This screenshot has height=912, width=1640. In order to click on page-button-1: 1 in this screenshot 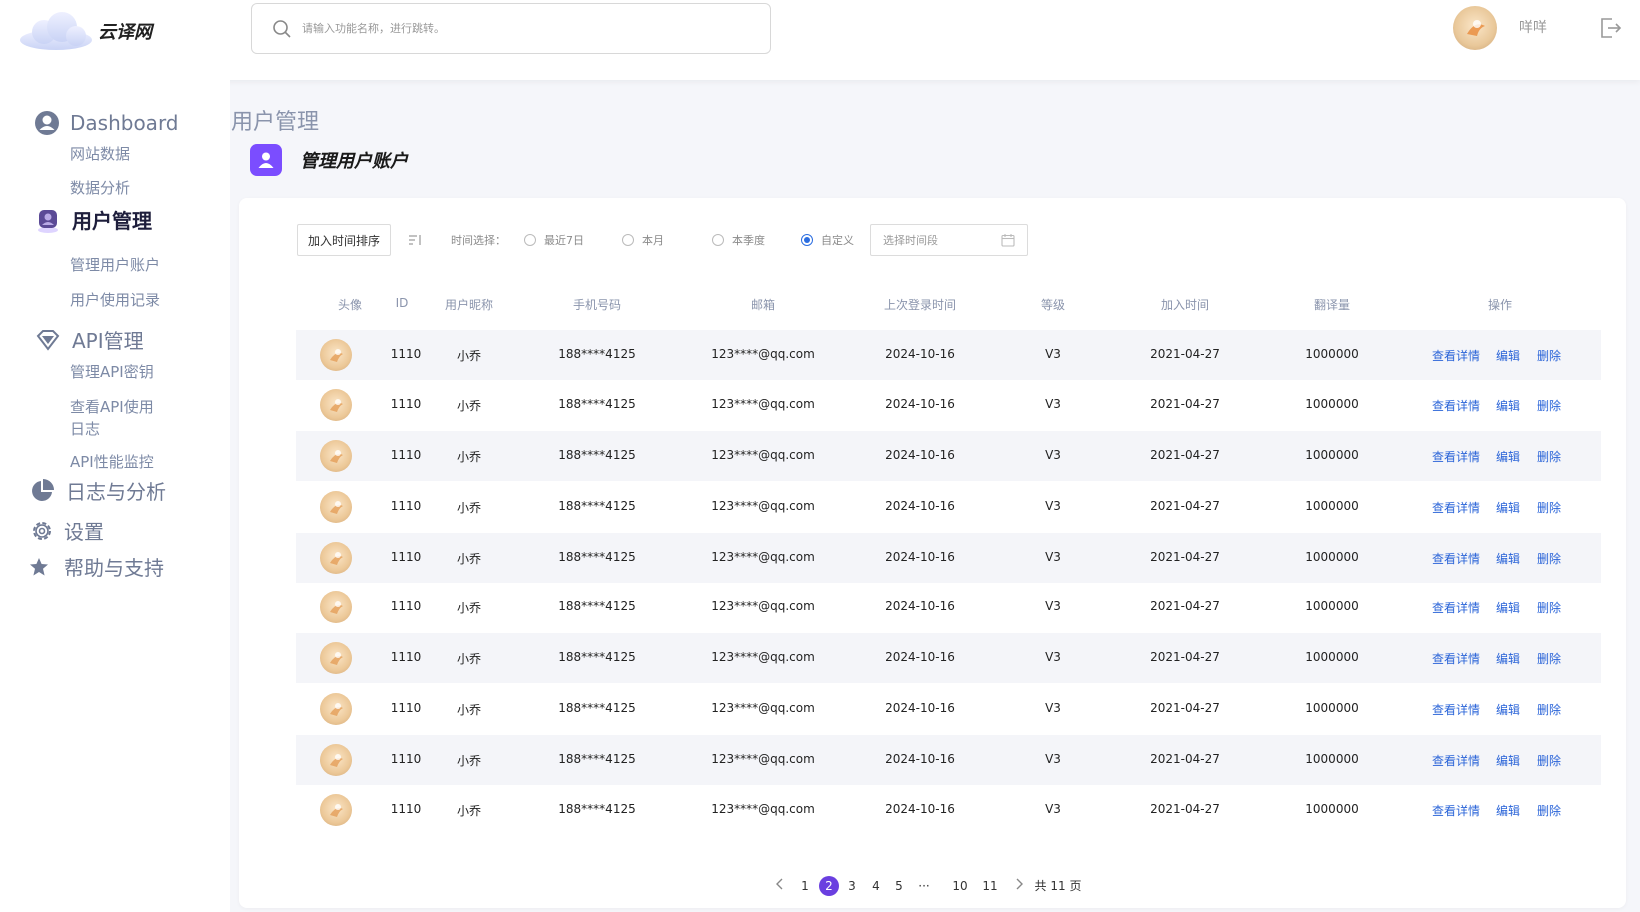, I will do `click(805, 886)`.